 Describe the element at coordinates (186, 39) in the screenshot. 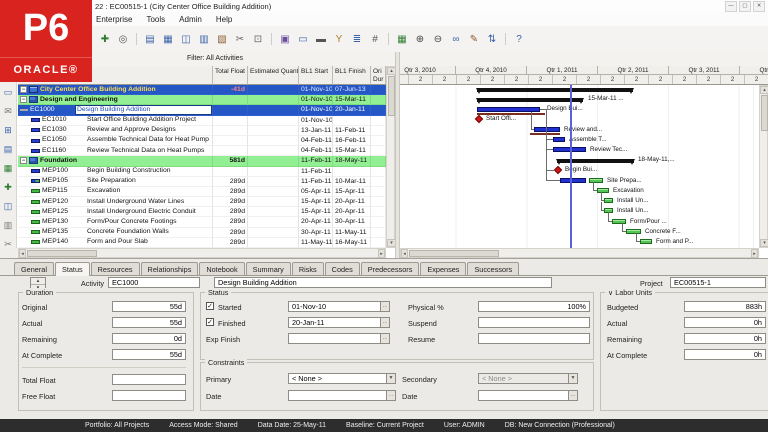

I see `activities-icon: ◫` at that location.